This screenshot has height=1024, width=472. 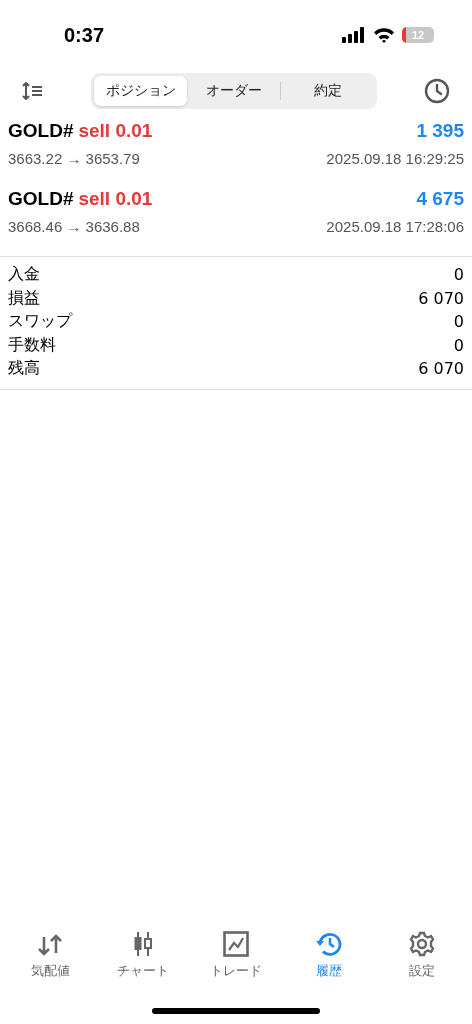 I want to click on nav-item: チャート, so click(x=143, y=952).